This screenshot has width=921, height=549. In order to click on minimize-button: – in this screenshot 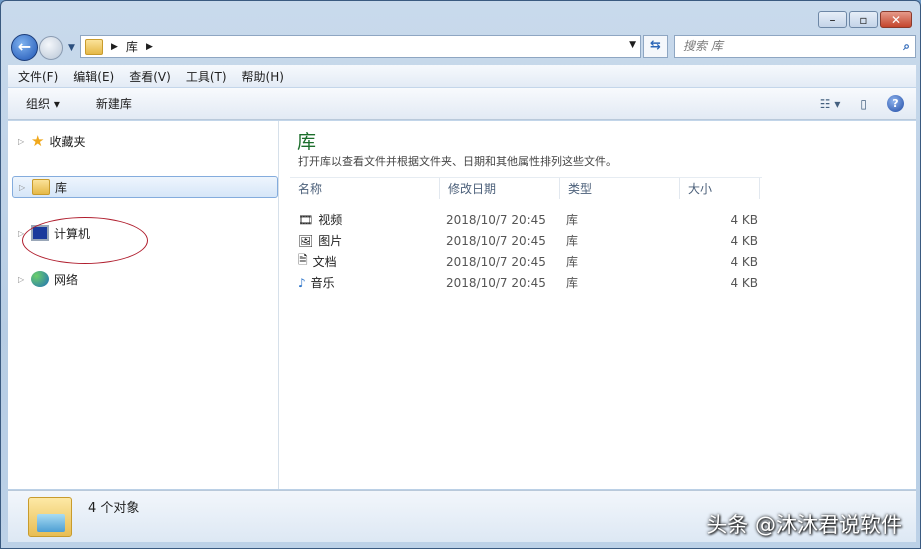, I will do `click(832, 19)`.